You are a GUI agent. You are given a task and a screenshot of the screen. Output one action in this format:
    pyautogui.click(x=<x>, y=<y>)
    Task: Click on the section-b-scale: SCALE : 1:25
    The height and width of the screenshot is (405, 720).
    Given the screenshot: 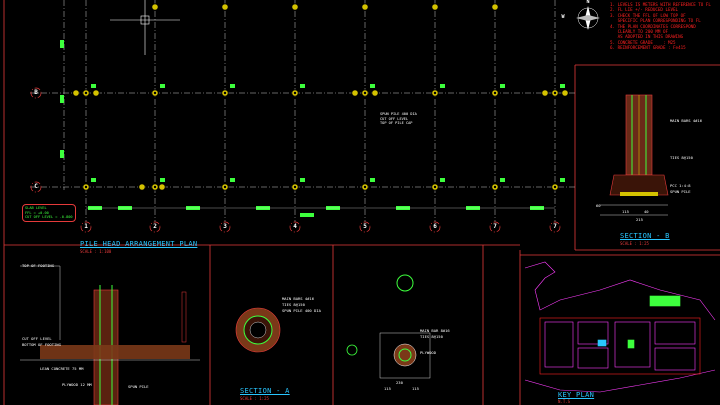 What is the action you would take?
    pyautogui.click(x=634, y=243)
    